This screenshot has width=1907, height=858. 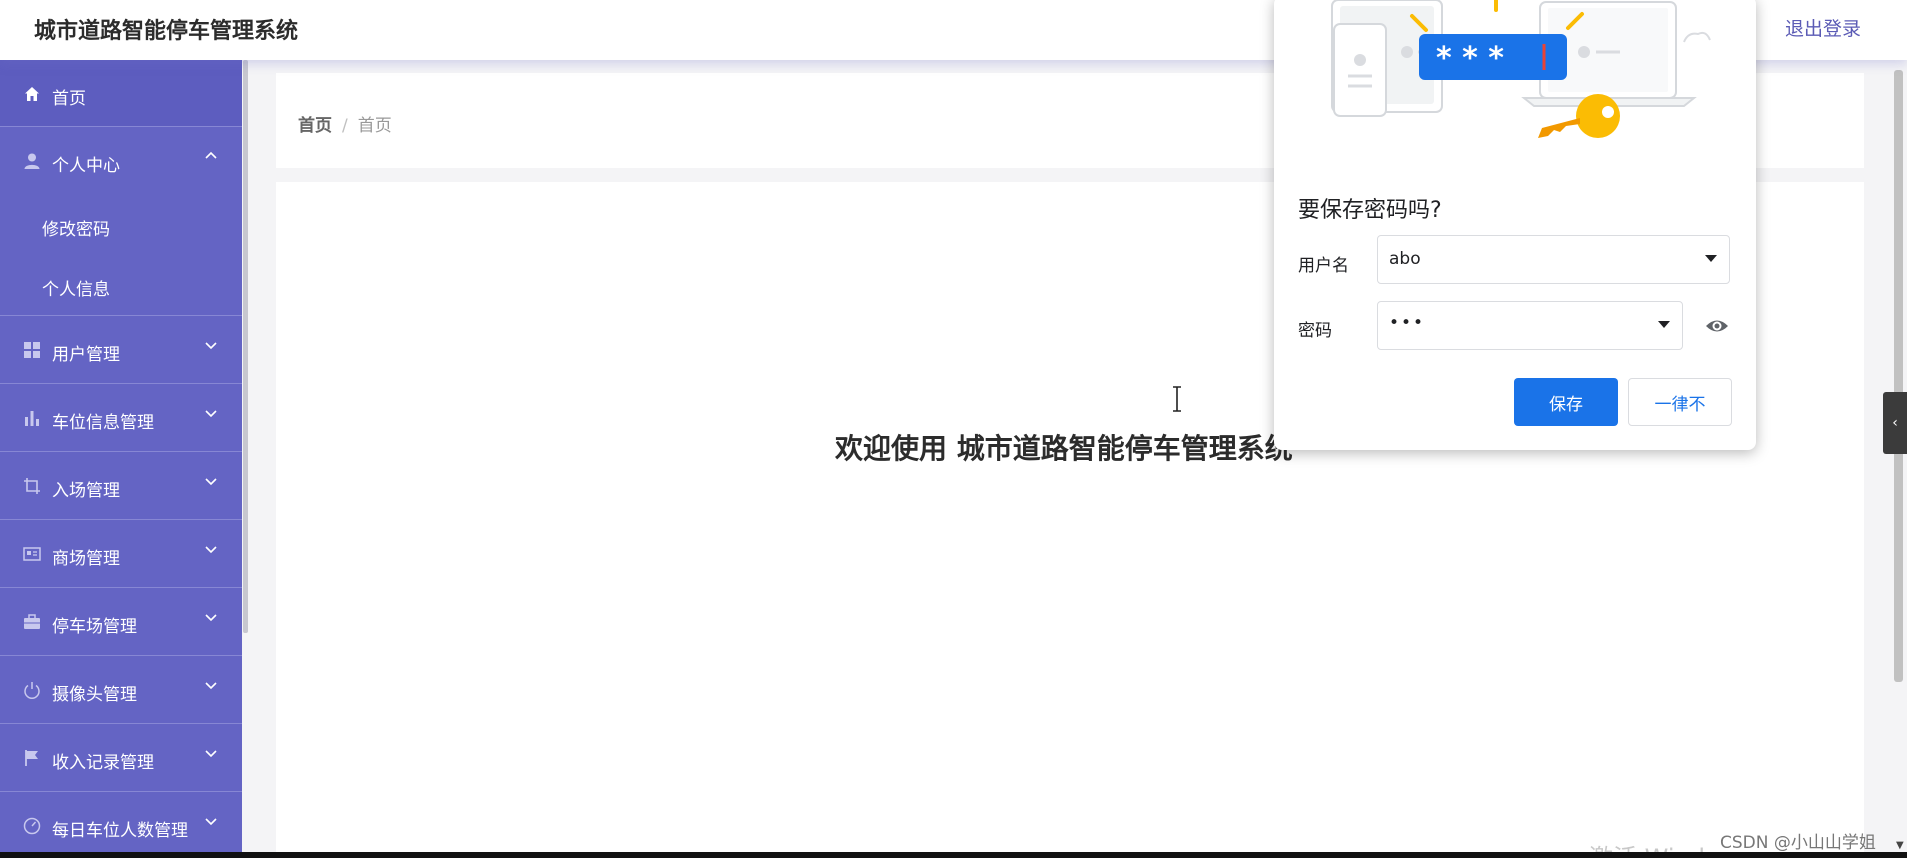 I want to click on sidebar-item-camera-management: 摄像头管理, so click(x=121, y=690).